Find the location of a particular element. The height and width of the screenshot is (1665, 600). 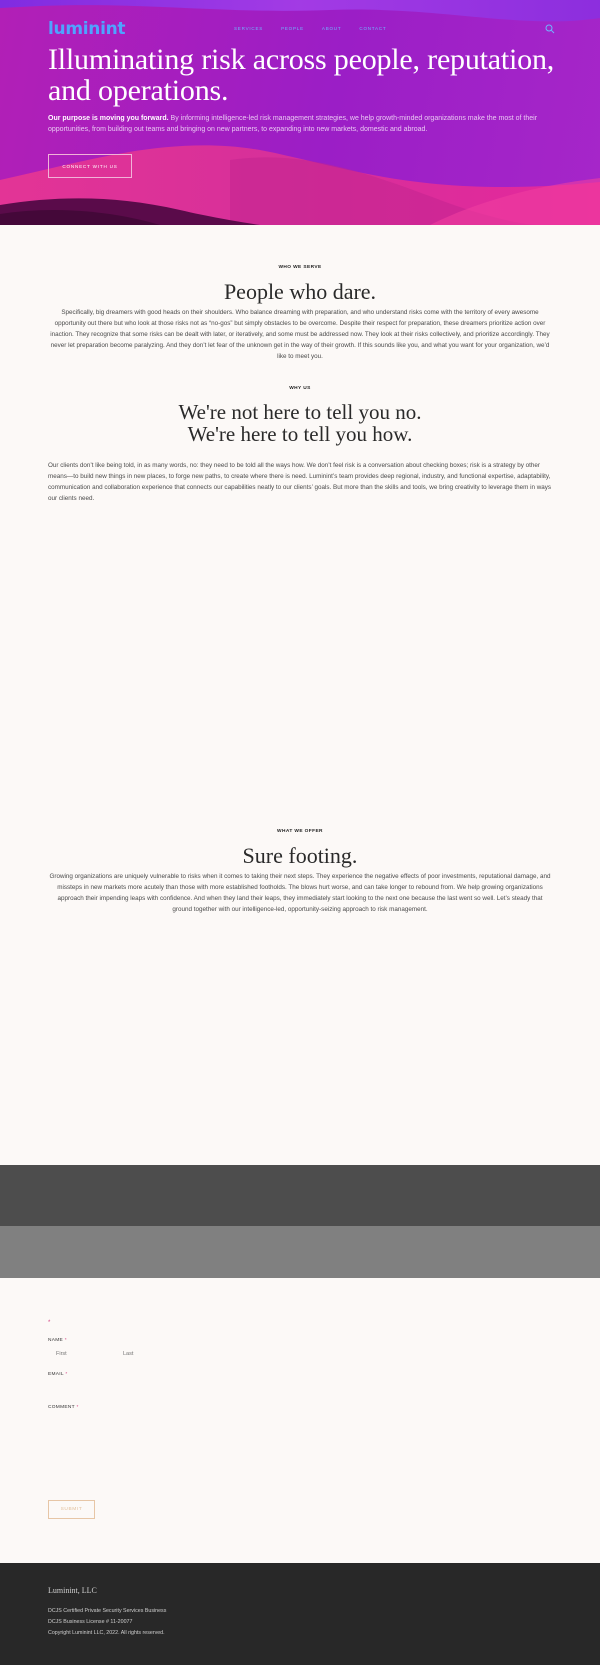

why-us-heading-line2: We're here to tell you how. is located at coordinates (300, 434).